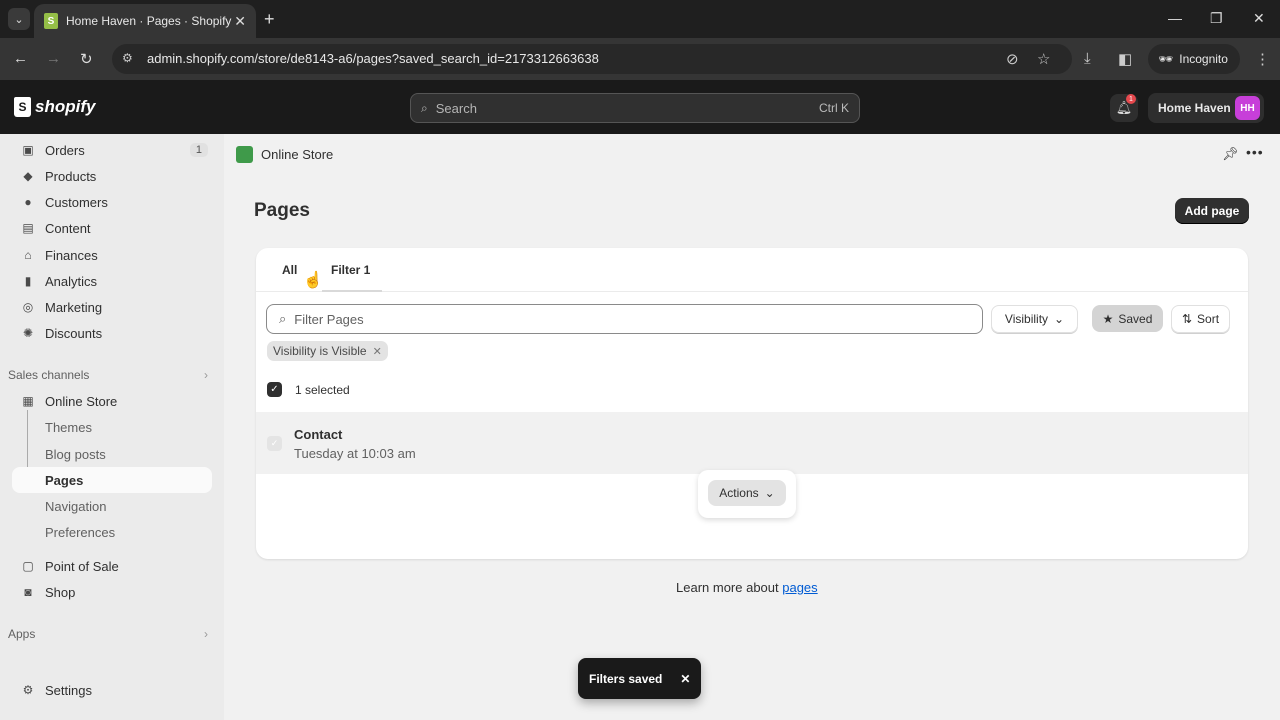  What do you see at coordinates (206, 375) in the screenshot?
I see `chevron-right-icon: ›` at bounding box center [206, 375].